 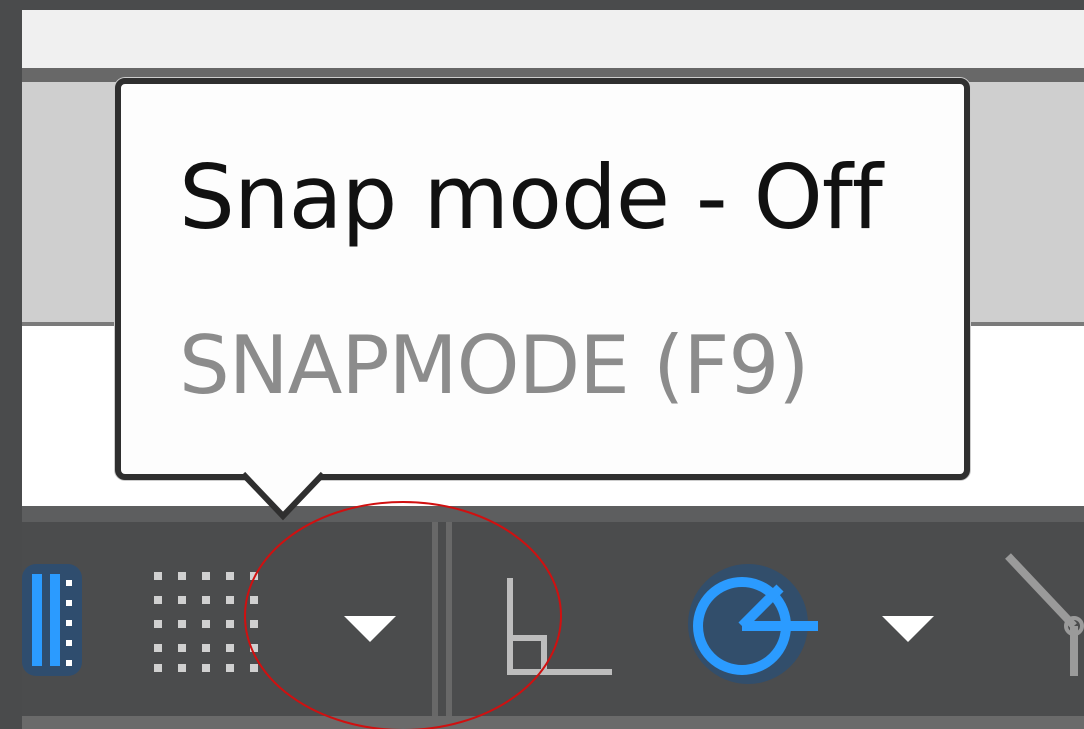 I want to click on isometric-drafting-icon, so click(x=1044, y=614).